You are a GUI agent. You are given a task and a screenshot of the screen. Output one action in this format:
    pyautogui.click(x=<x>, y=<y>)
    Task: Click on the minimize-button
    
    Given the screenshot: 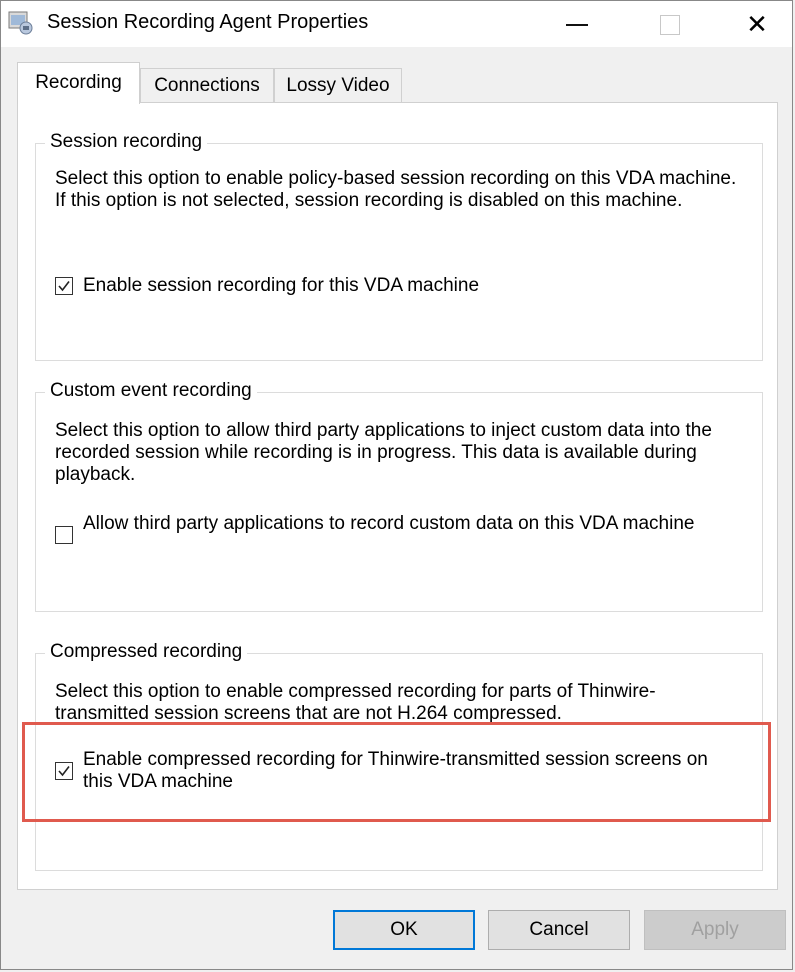 What is the action you would take?
    pyautogui.click(x=577, y=24)
    